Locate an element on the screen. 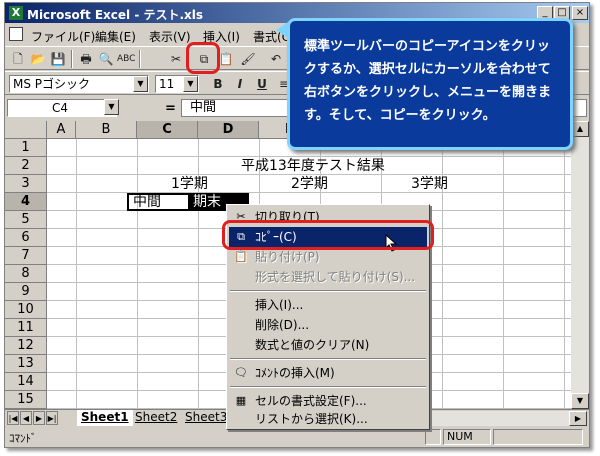 The height and width of the screenshot is (456, 600). column-header-a: A is located at coordinates (61, 130).